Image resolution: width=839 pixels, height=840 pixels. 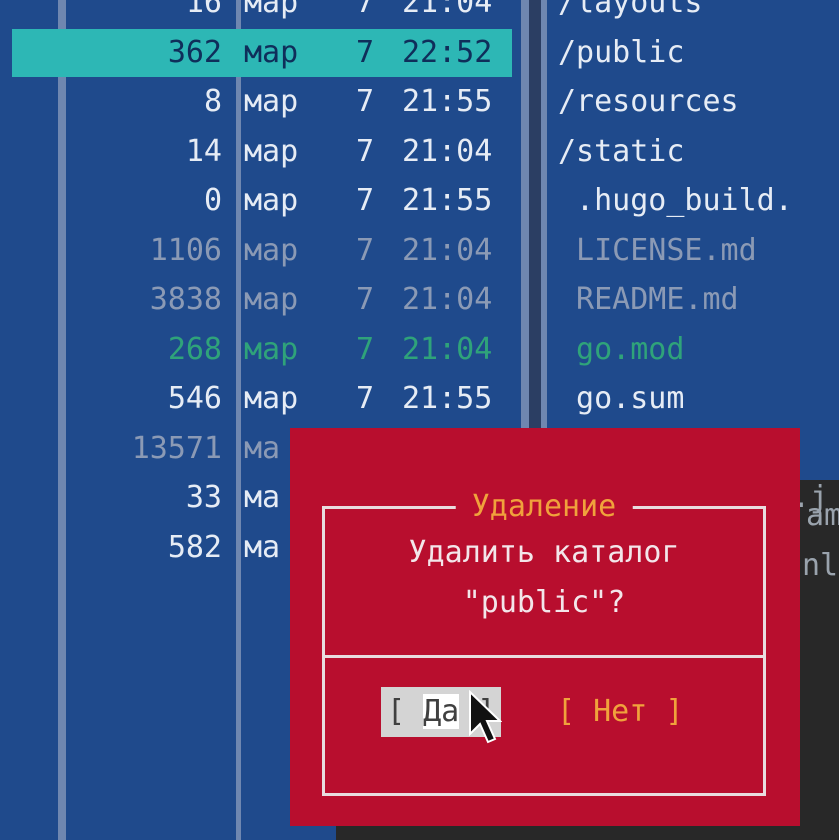 What do you see at coordinates (485, 717) in the screenshot?
I see `mouse-cursor-icon` at bounding box center [485, 717].